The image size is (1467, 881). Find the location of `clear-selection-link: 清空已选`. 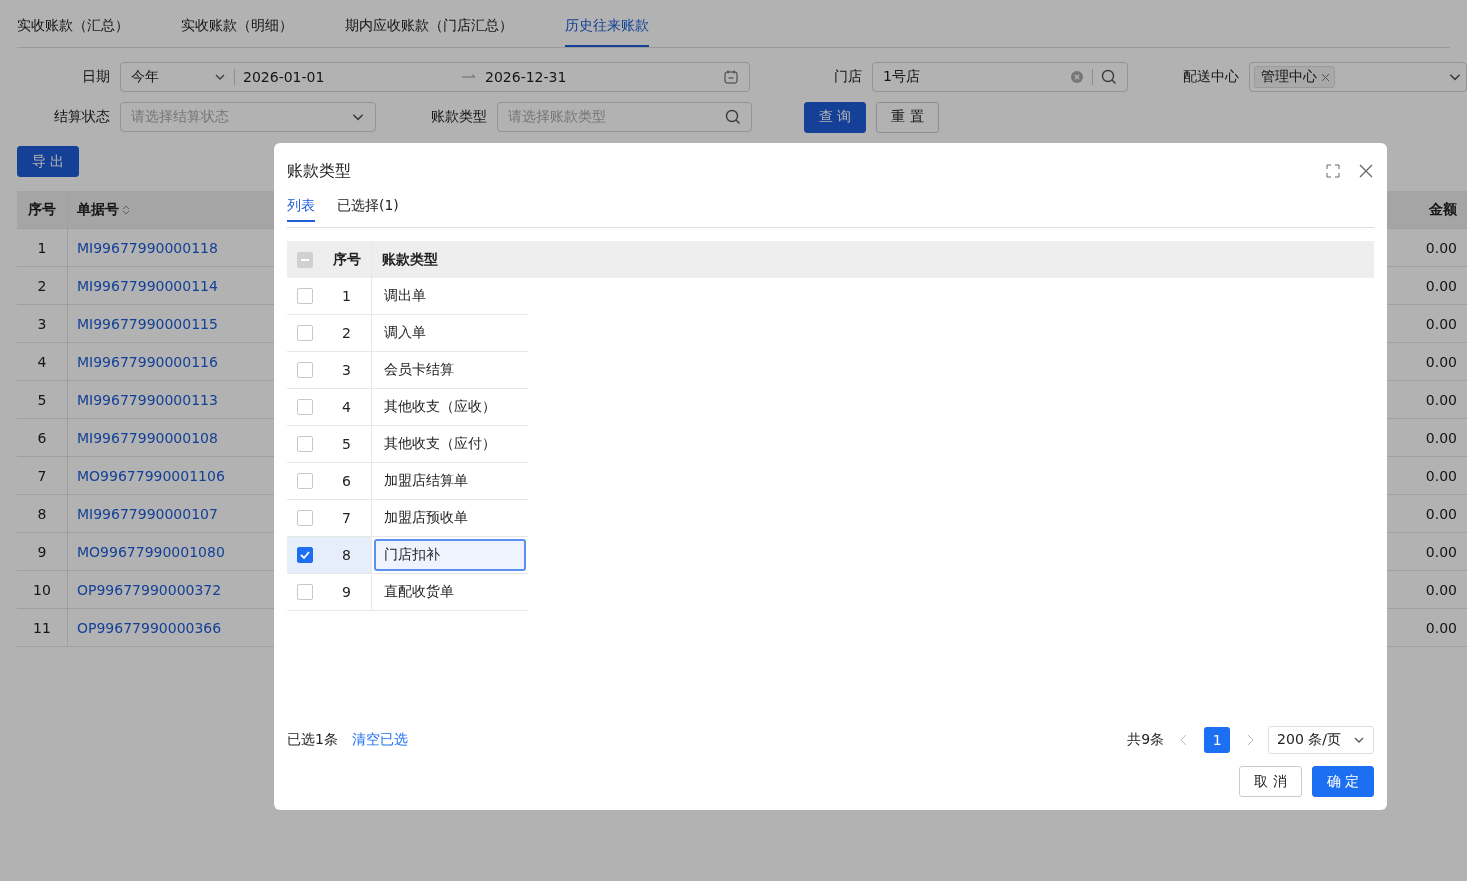

clear-selection-link: 清空已选 is located at coordinates (379, 740).